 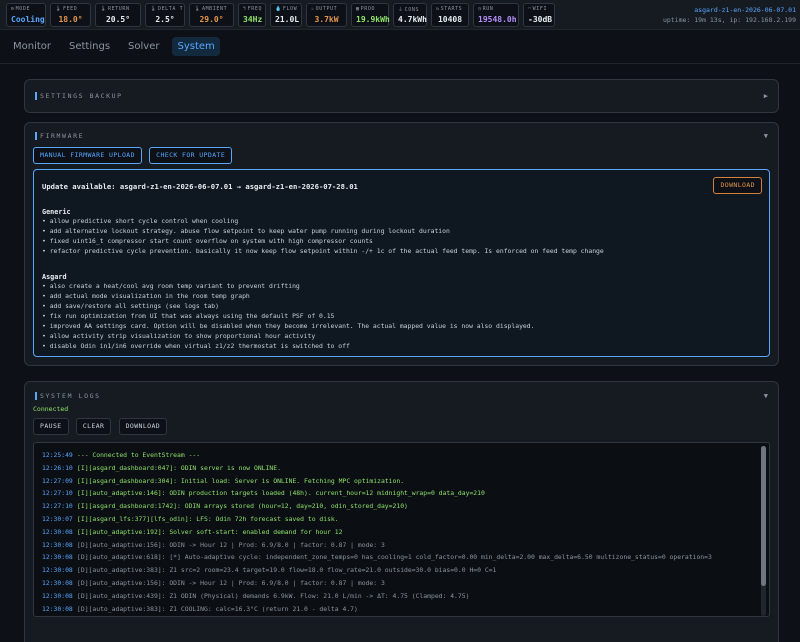 I want to click on chevron-right-icon: ▶, so click(x=766, y=96).